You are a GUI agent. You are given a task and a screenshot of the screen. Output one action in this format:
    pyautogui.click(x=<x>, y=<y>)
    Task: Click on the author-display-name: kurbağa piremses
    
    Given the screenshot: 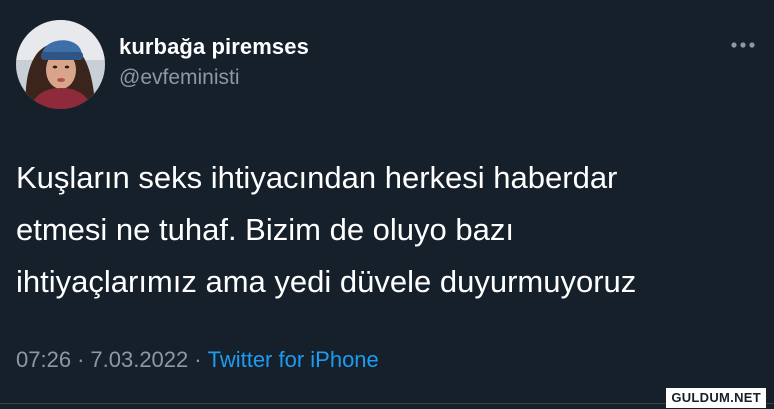 What is the action you would take?
    pyautogui.click(x=214, y=47)
    